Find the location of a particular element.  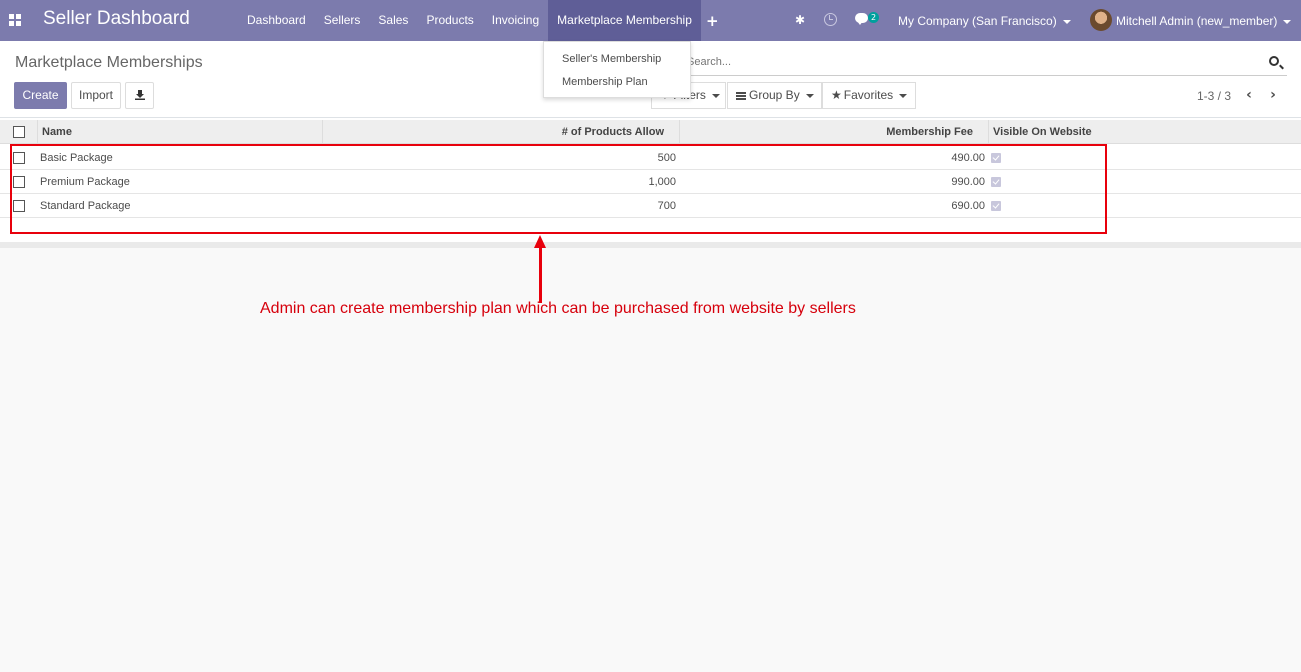

page-title: Marketplace Memberships is located at coordinates (109, 62).